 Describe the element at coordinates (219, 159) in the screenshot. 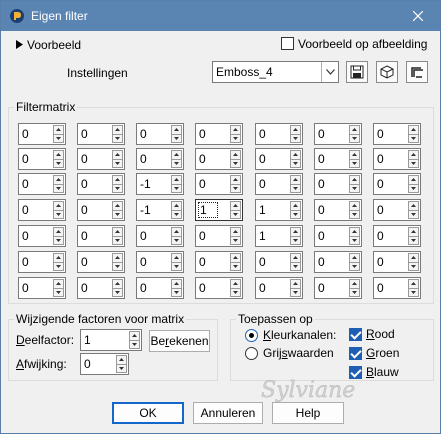

I see `matrix-cell-r2-c4: 0` at that location.